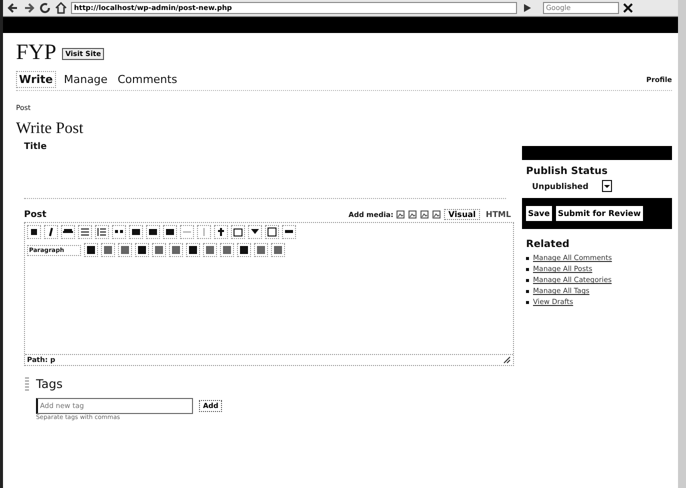  What do you see at coordinates (599, 213) in the screenshot?
I see `action-button: Submit for Review` at bounding box center [599, 213].